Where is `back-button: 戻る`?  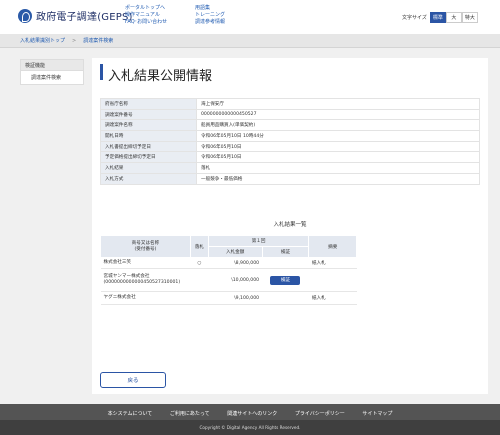
back-button: 戻る is located at coordinates (133, 380).